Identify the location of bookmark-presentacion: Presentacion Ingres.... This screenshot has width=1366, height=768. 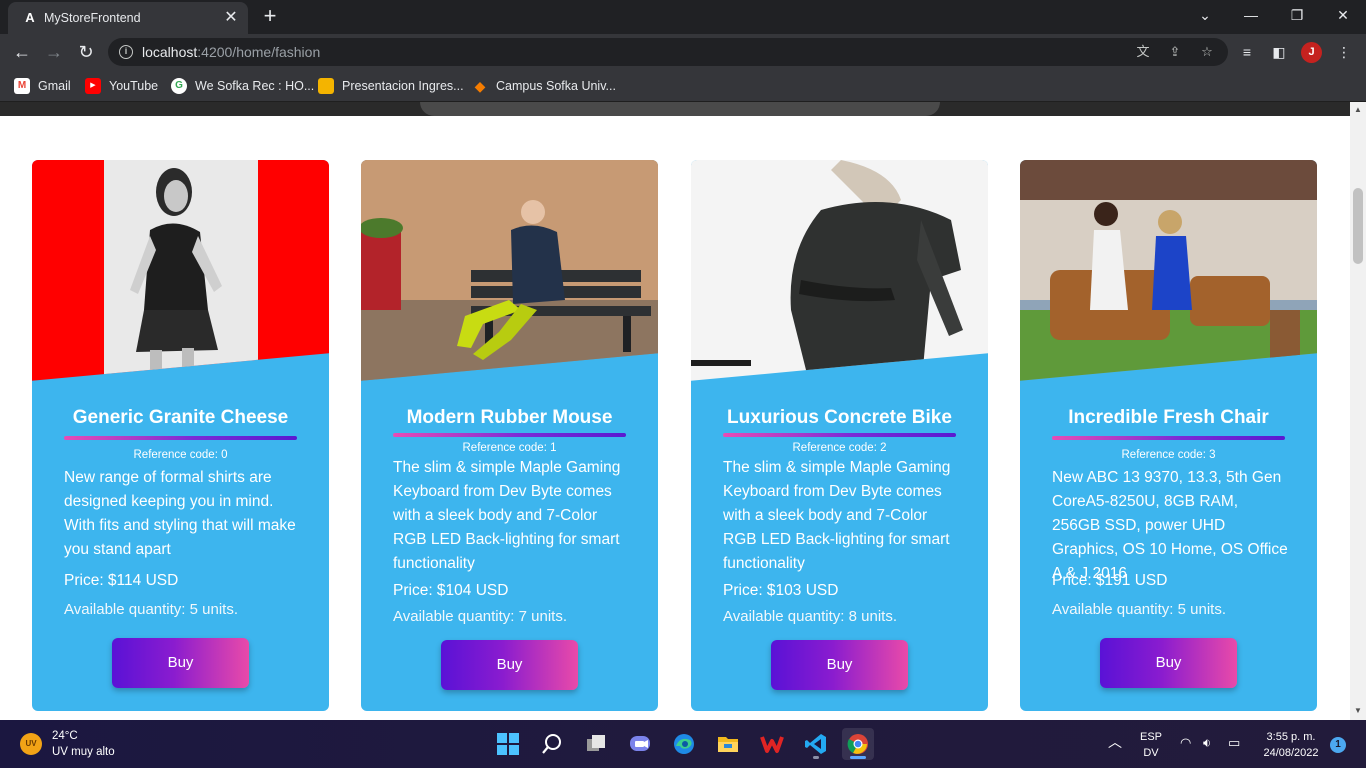
(391, 86).